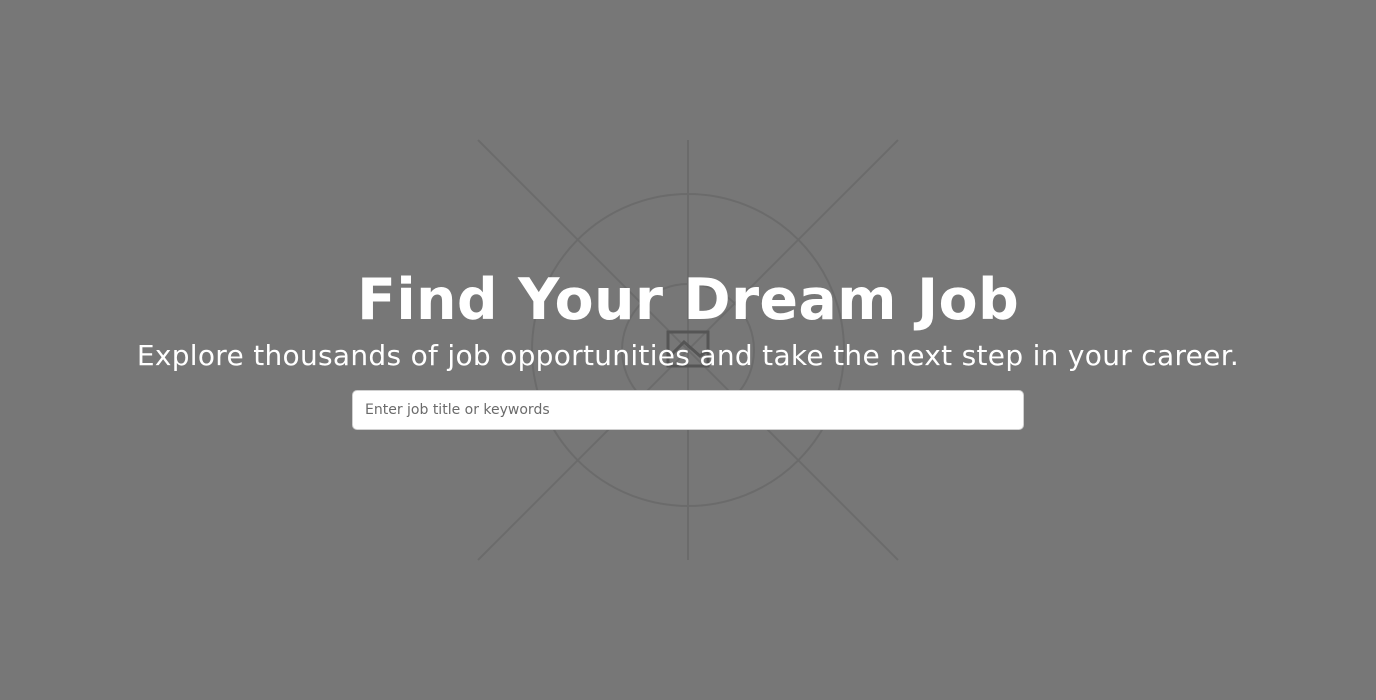 The height and width of the screenshot is (700, 1376). Describe the element at coordinates (688, 300) in the screenshot. I see `hero-title: Find Your Dream Job` at that location.